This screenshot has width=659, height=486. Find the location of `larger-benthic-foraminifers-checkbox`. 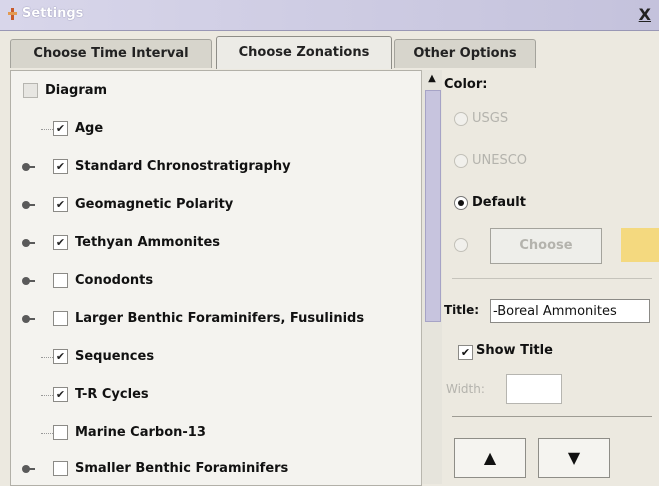

larger-benthic-foraminifers-checkbox is located at coordinates (60, 318).